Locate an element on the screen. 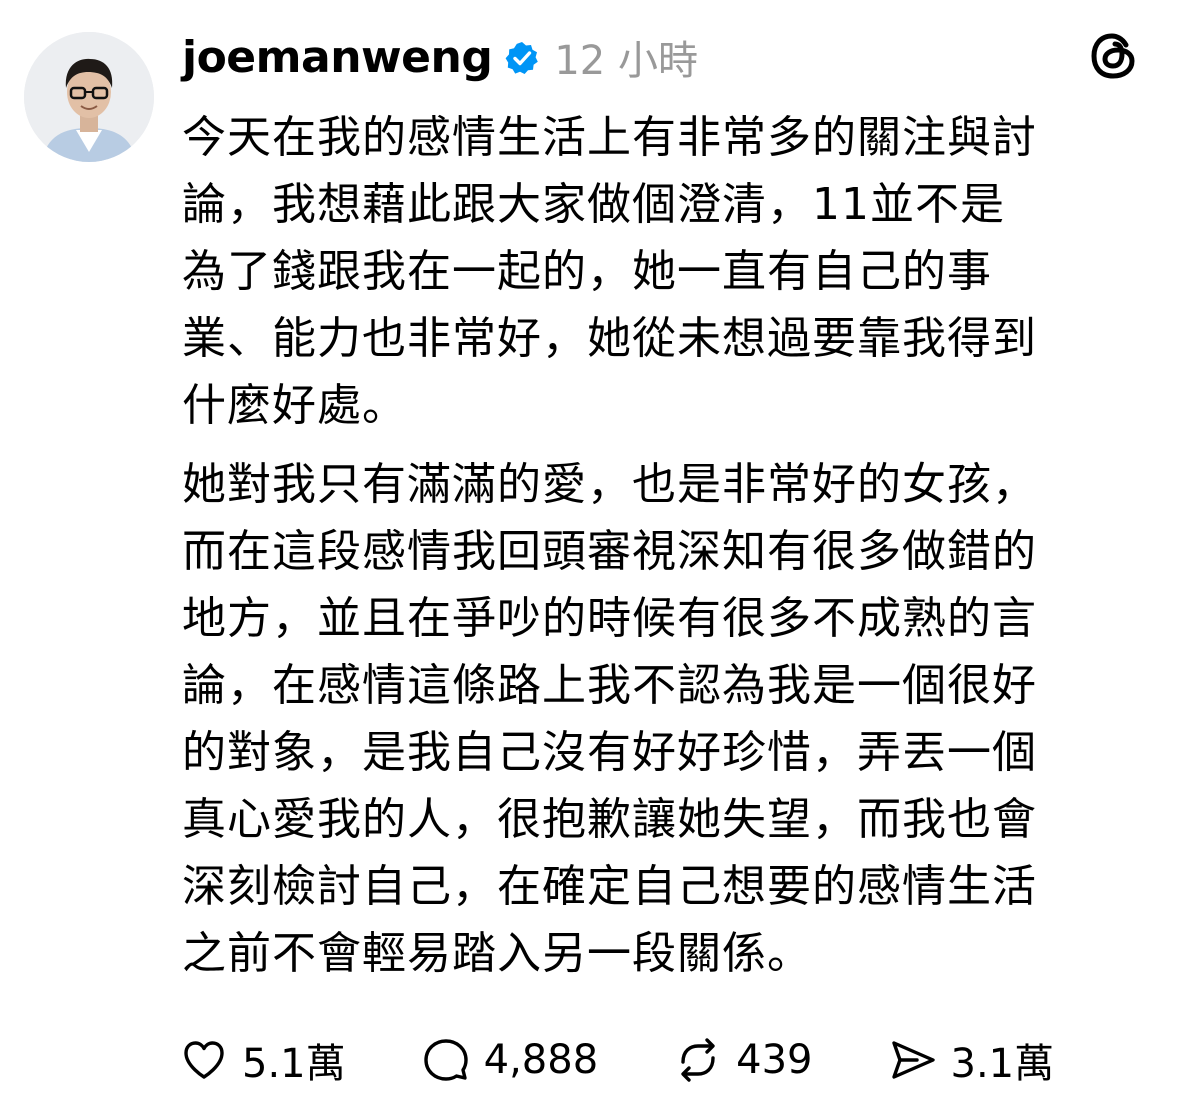  repost-button: 439 is located at coordinates (743, 1060).